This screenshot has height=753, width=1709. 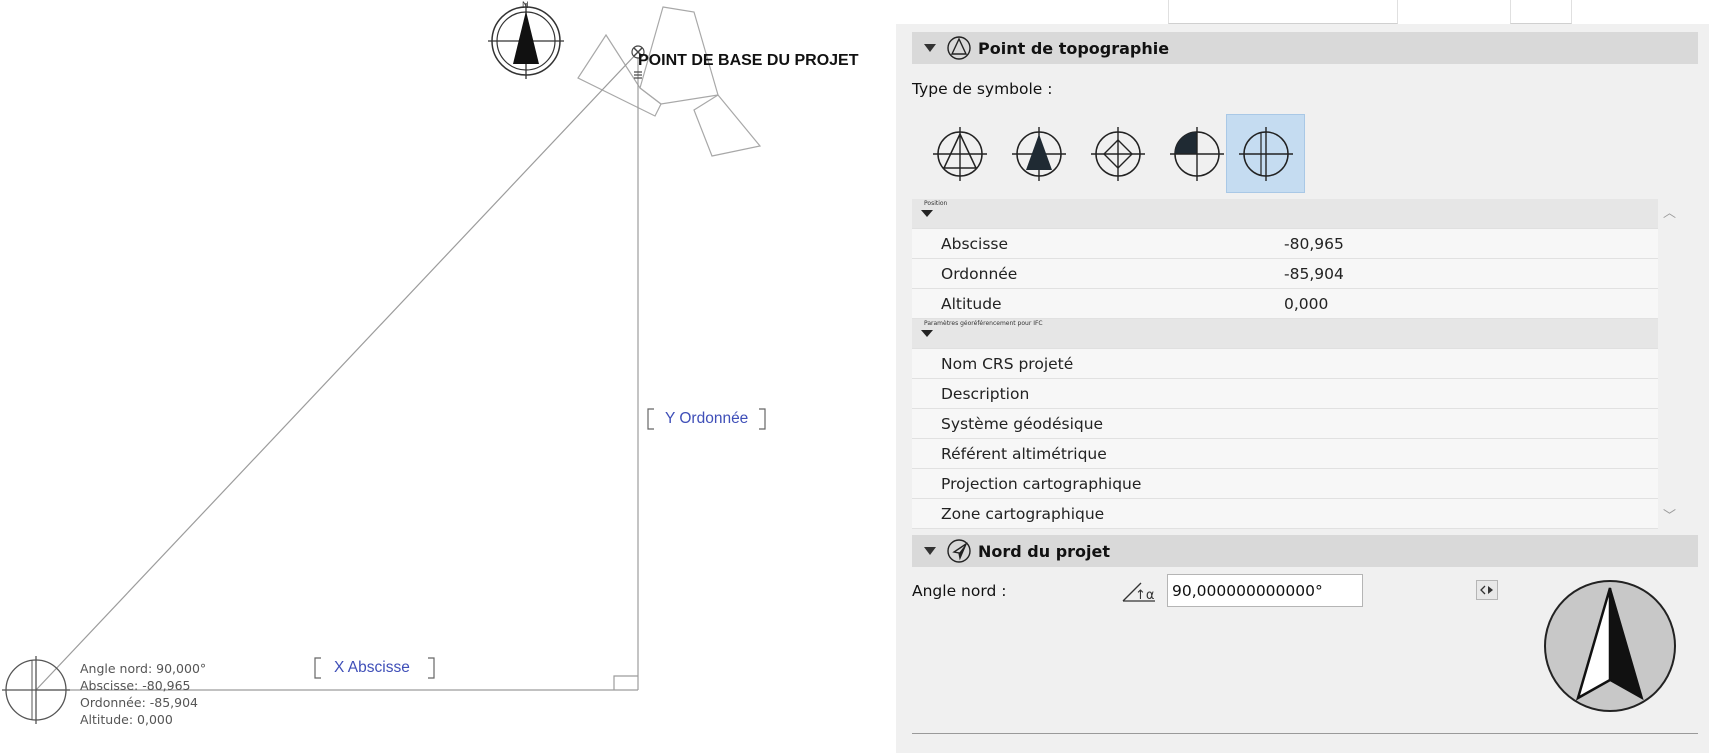 What do you see at coordinates (36, 690) in the screenshot?
I see `survey-point-symbol-icon` at bounding box center [36, 690].